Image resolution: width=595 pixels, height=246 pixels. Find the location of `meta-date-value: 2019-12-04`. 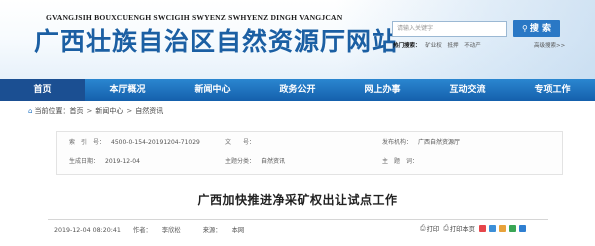

meta-date-value: 2019-12-04 is located at coordinates (122, 161).